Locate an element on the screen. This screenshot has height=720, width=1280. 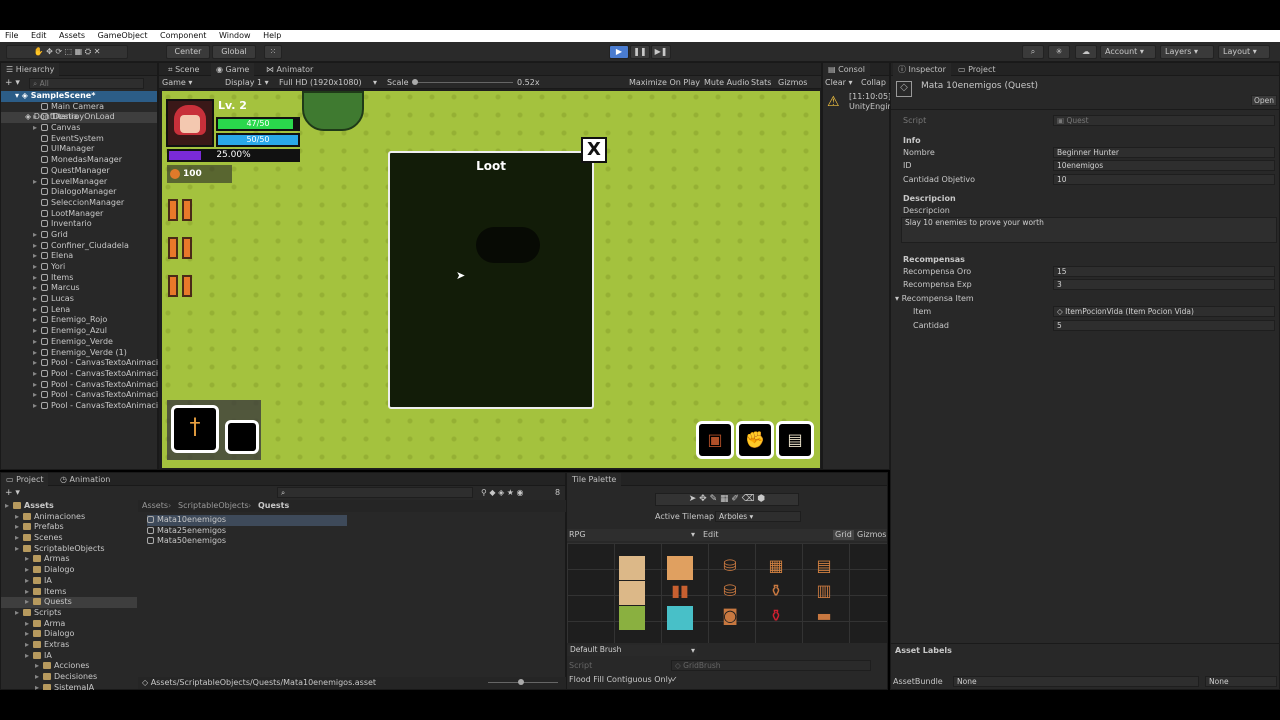
exp-field: 3 is located at coordinates (1164, 284).